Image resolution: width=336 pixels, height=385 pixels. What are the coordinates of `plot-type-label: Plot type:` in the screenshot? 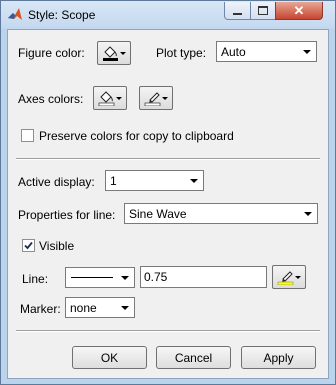 It's located at (181, 53).